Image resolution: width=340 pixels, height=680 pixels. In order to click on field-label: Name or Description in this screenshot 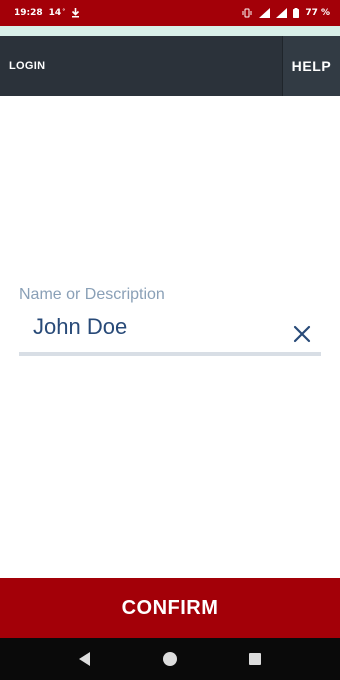, I will do `click(92, 294)`.